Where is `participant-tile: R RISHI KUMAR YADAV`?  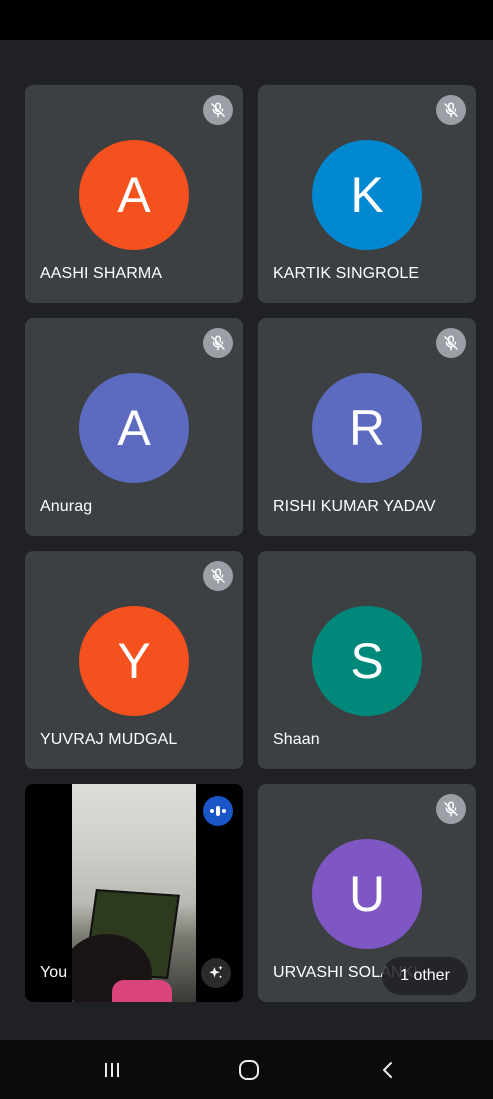
participant-tile: R RISHI KUMAR YADAV is located at coordinates (367, 427).